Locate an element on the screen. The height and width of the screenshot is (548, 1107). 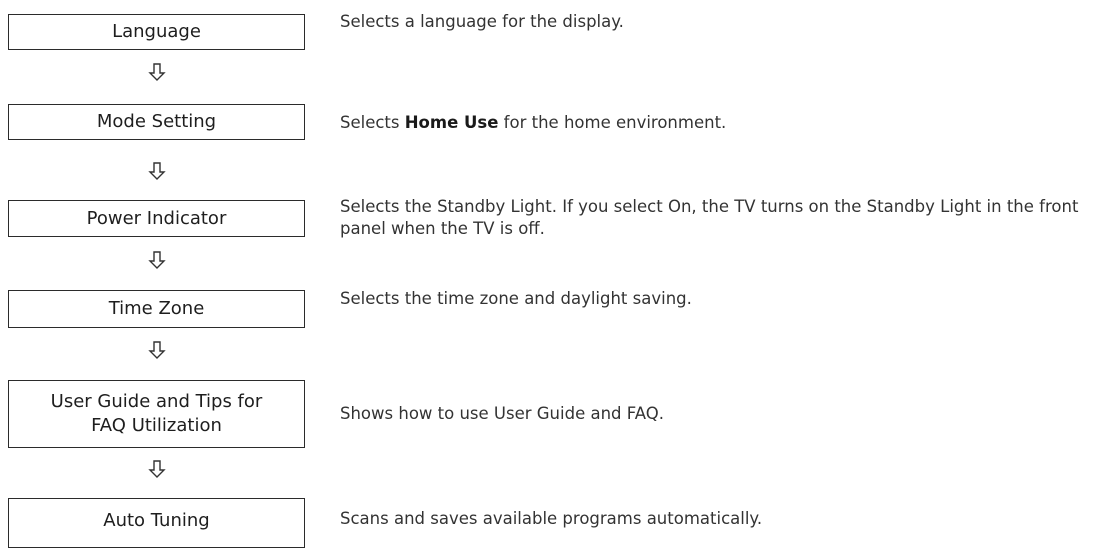
step-box-language: Language is located at coordinates (156, 32).